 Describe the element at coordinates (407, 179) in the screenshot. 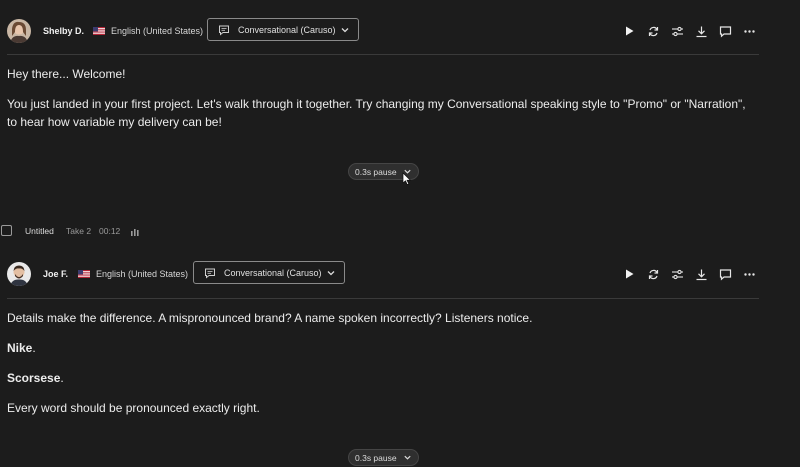

I see `cursor-icon` at that location.